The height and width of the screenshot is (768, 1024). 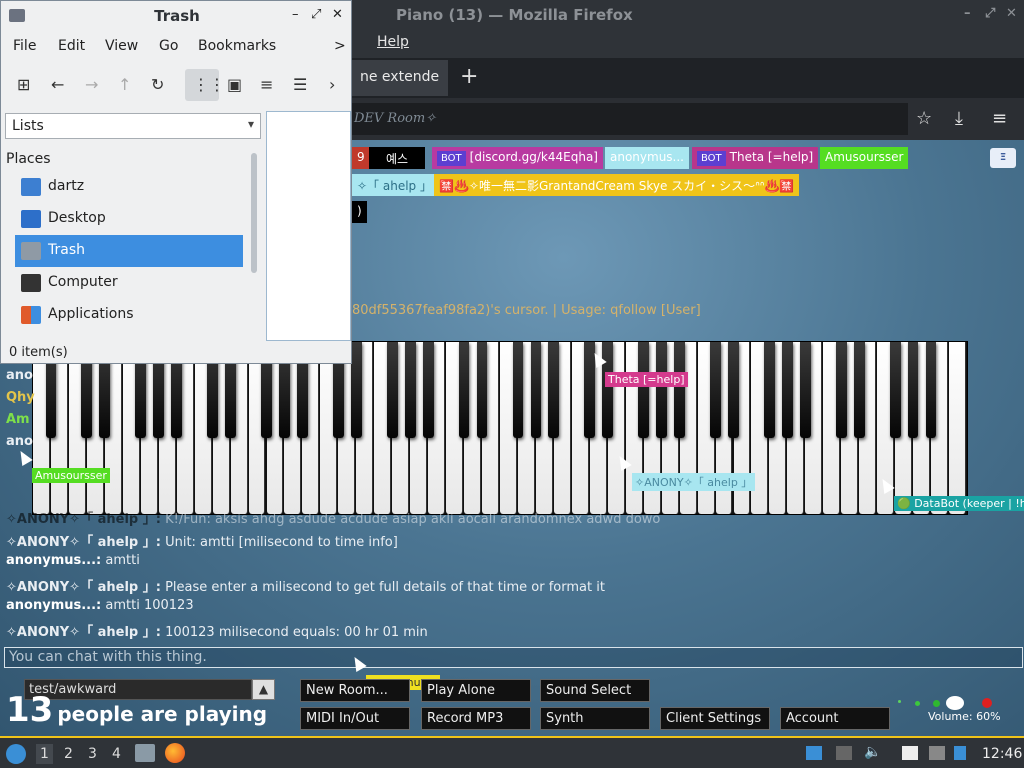 I want to click on home-folder-icon, so click(x=31, y=187).